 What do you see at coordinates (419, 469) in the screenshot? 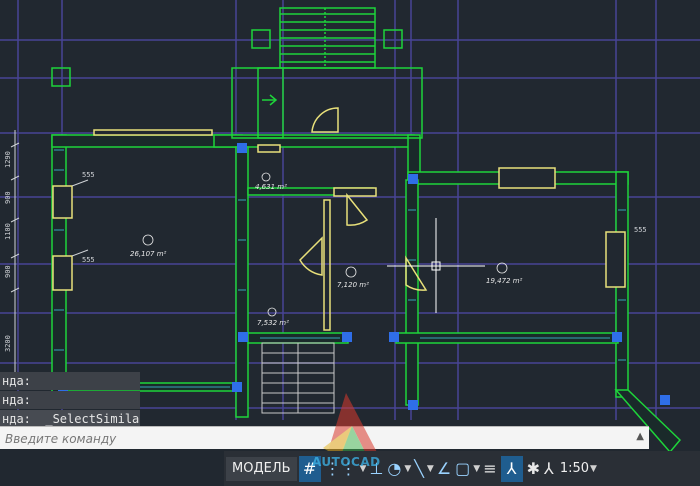
I see `osnap-icon: ╲` at bounding box center [419, 469].